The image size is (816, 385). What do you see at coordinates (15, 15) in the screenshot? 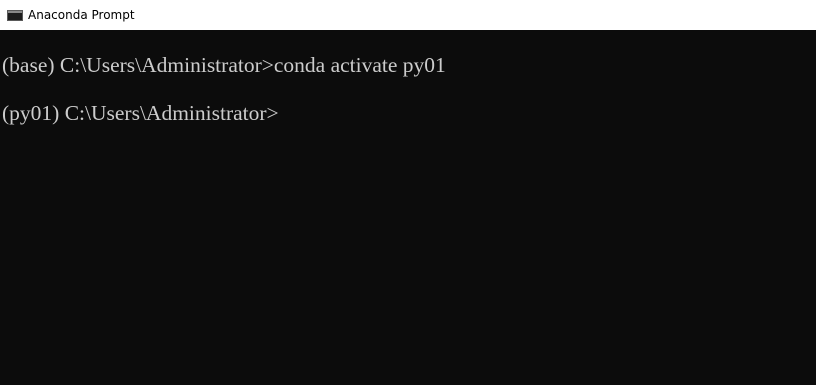
I see `console-icon` at bounding box center [15, 15].